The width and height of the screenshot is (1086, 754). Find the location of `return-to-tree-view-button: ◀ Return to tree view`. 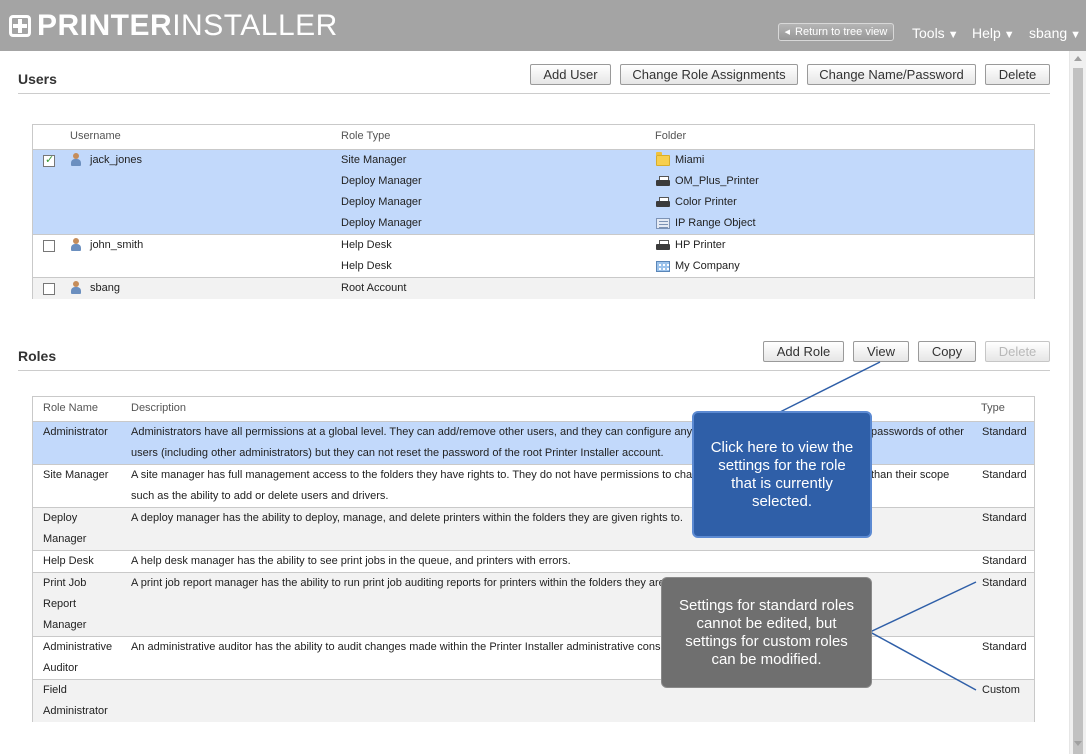

return-to-tree-view-button: ◀ Return to tree view is located at coordinates (836, 32).